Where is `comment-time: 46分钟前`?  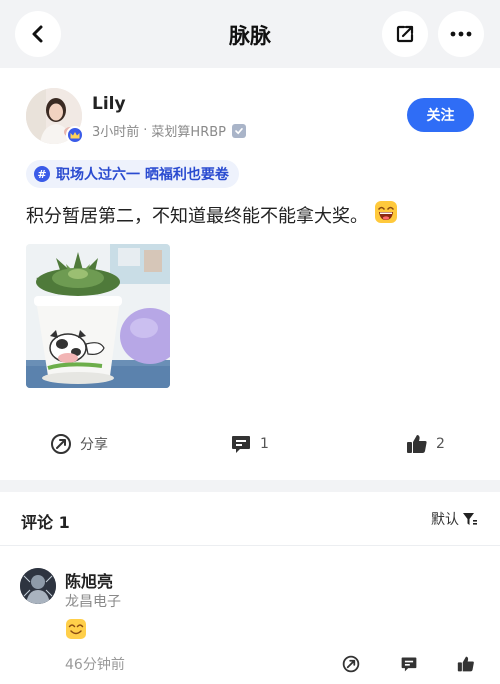
comment-time: 46分钟前 is located at coordinates (95, 665).